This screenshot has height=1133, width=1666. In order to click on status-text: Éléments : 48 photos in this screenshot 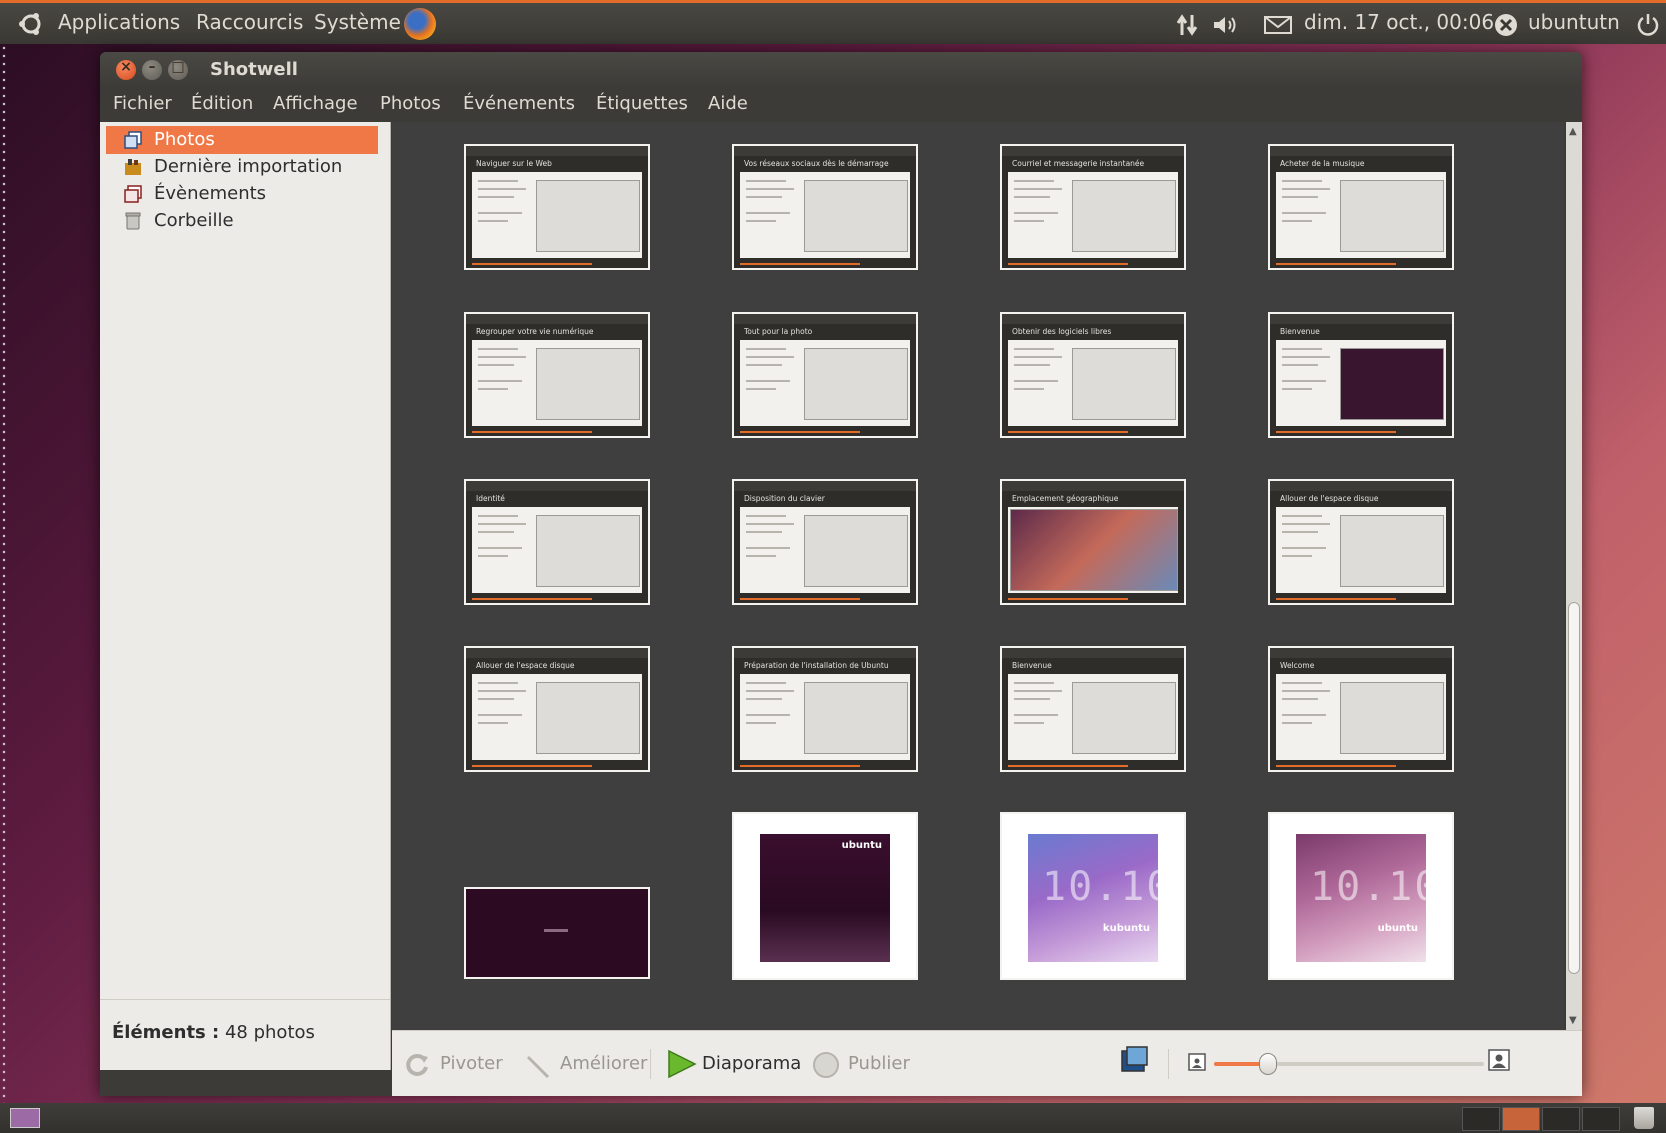, I will do `click(213, 1032)`.